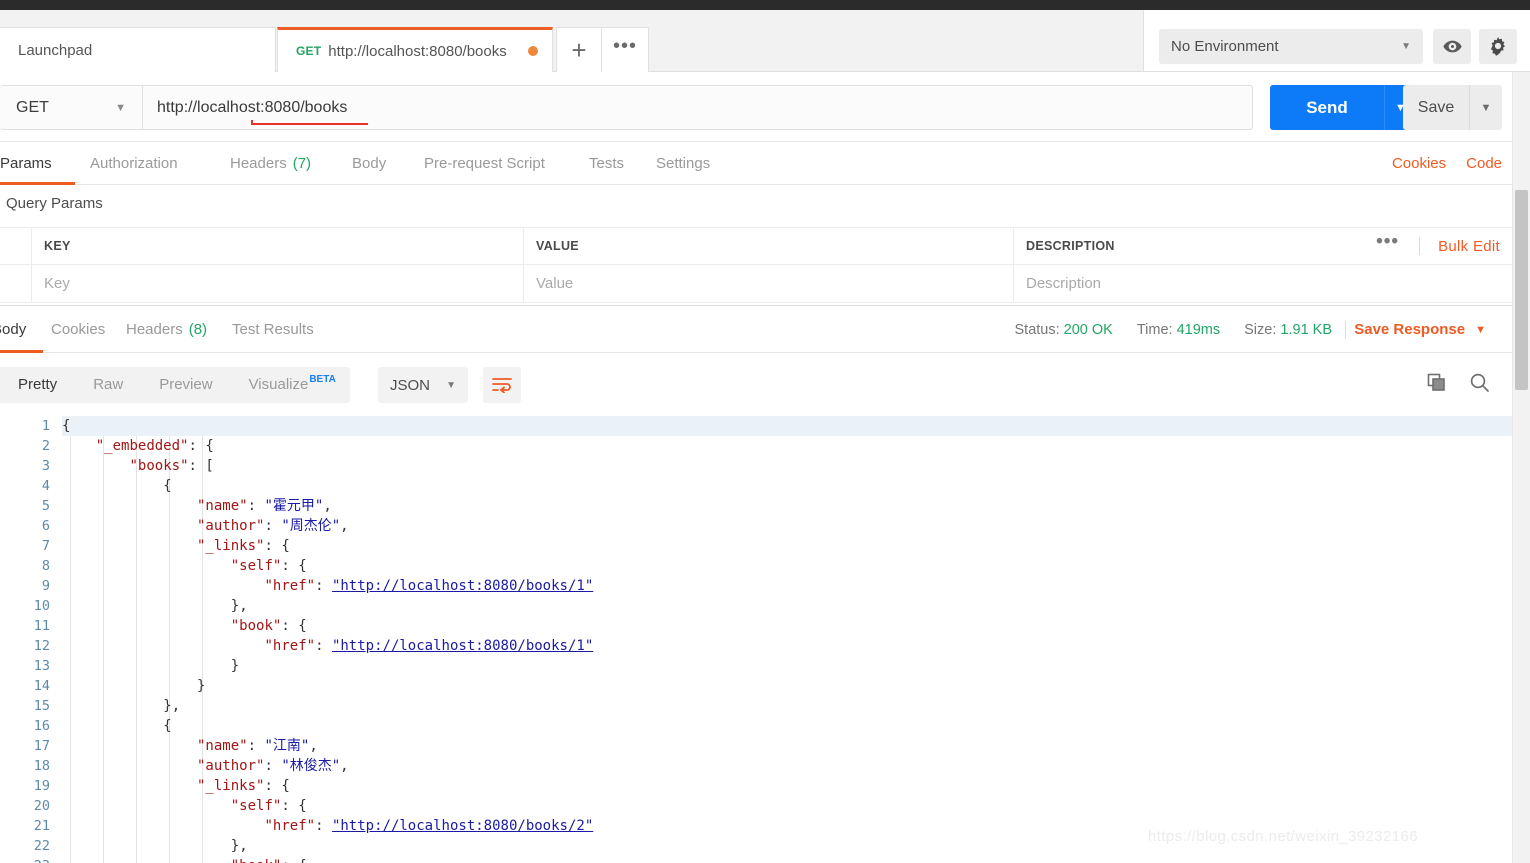  I want to click on code-line: "author": "周杰伦",, so click(273, 526).